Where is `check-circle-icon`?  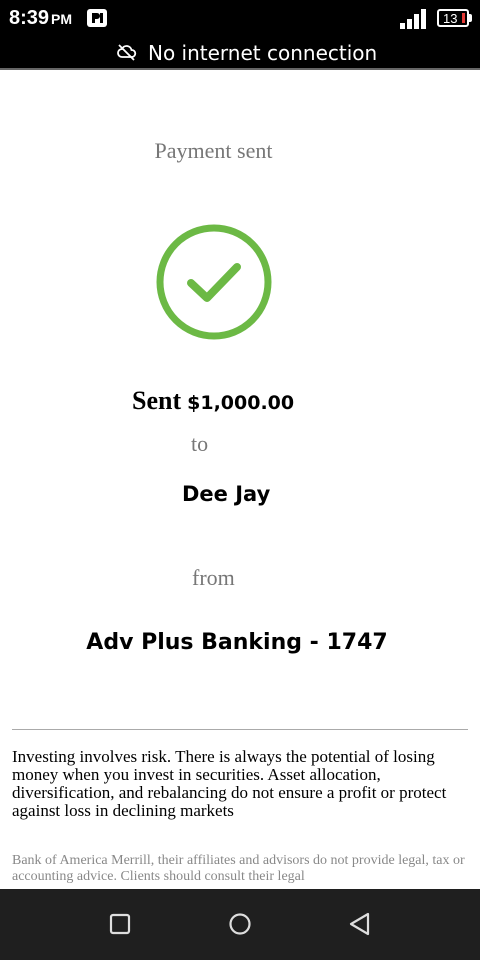 check-circle-icon is located at coordinates (214, 282).